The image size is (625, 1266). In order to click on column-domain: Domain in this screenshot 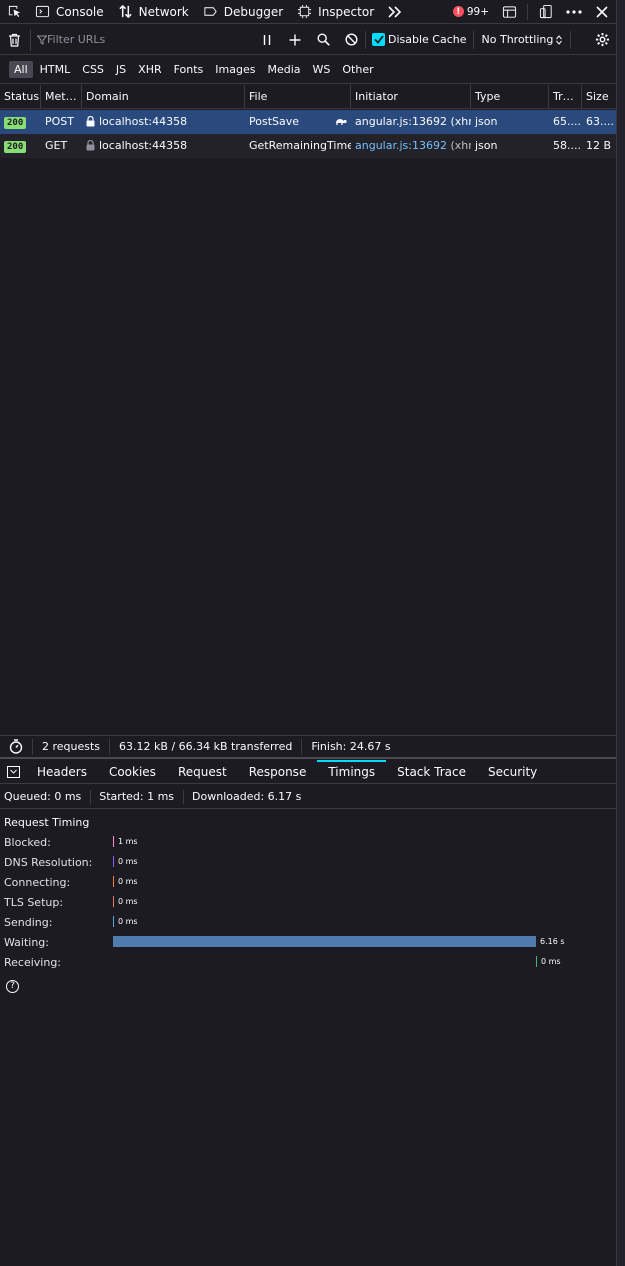, I will do `click(163, 97)`.